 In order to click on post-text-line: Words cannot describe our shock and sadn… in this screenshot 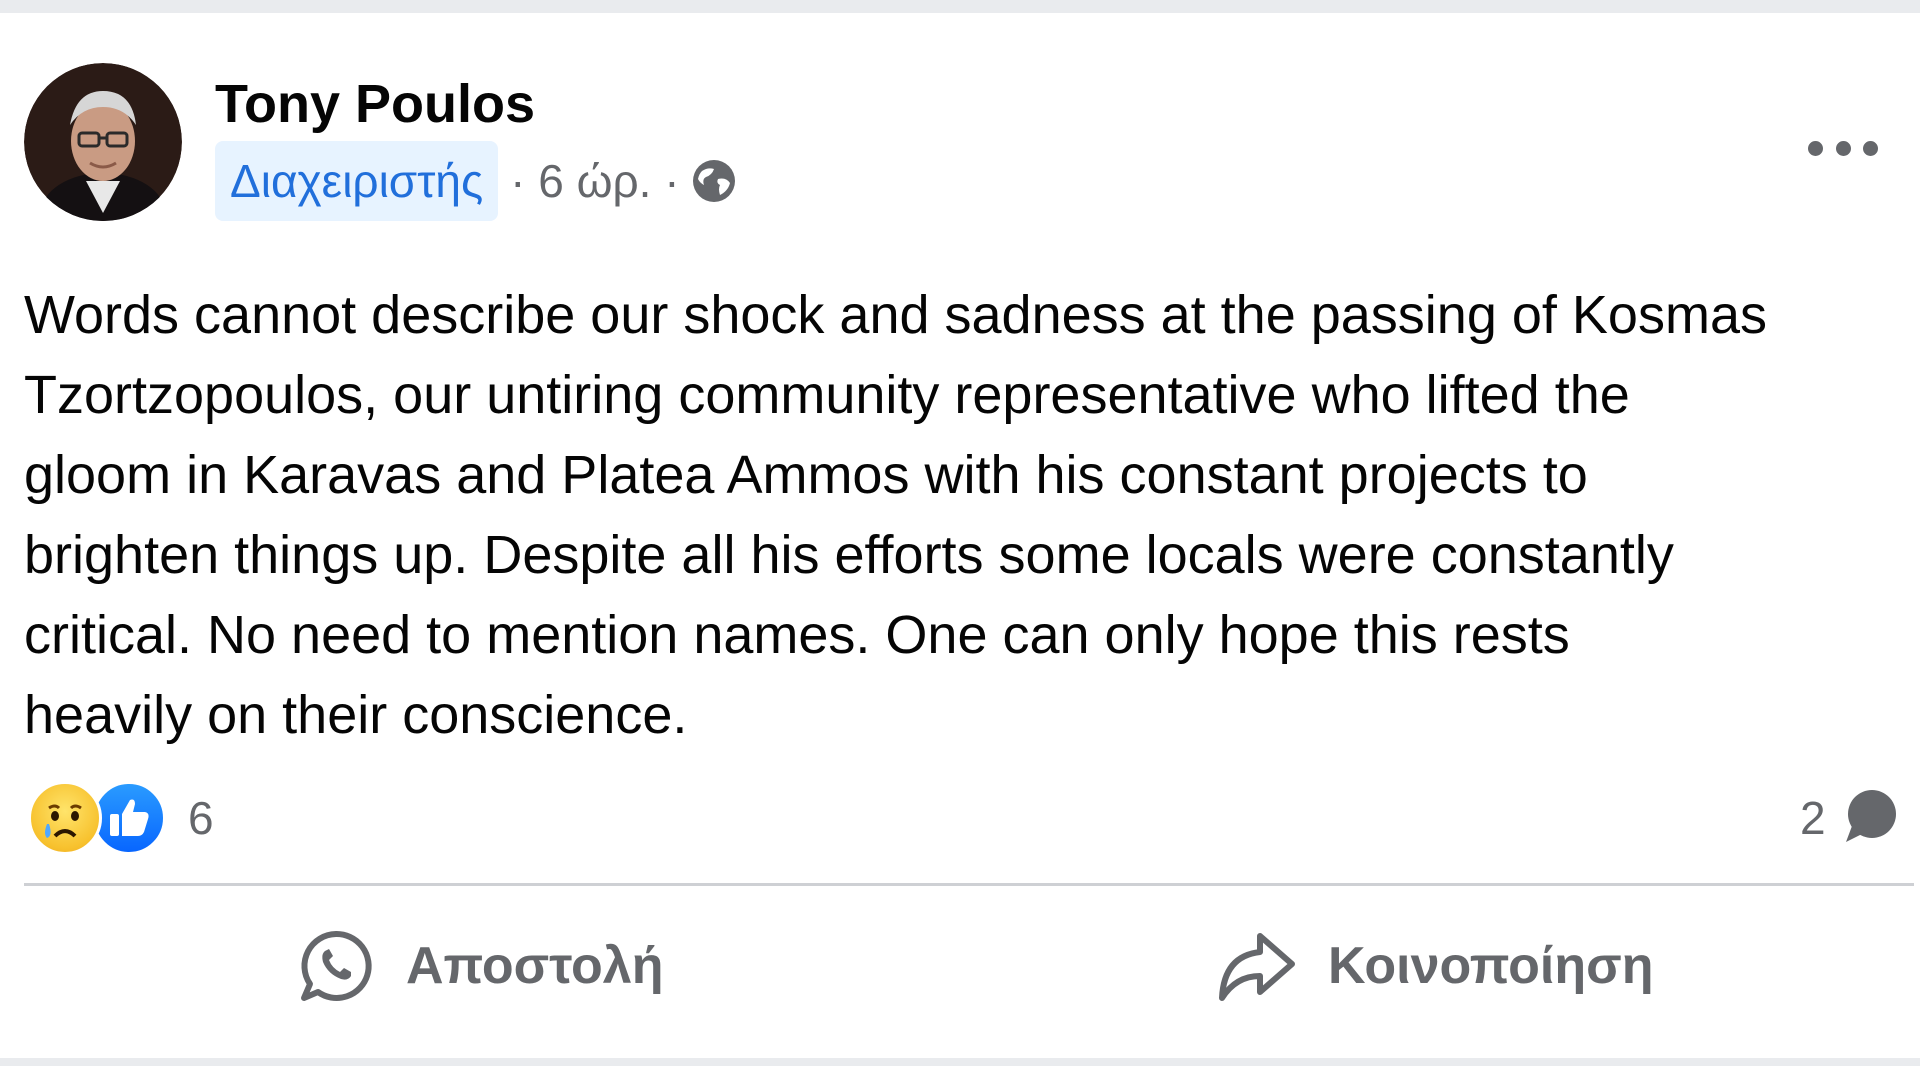, I will do `click(895, 315)`.